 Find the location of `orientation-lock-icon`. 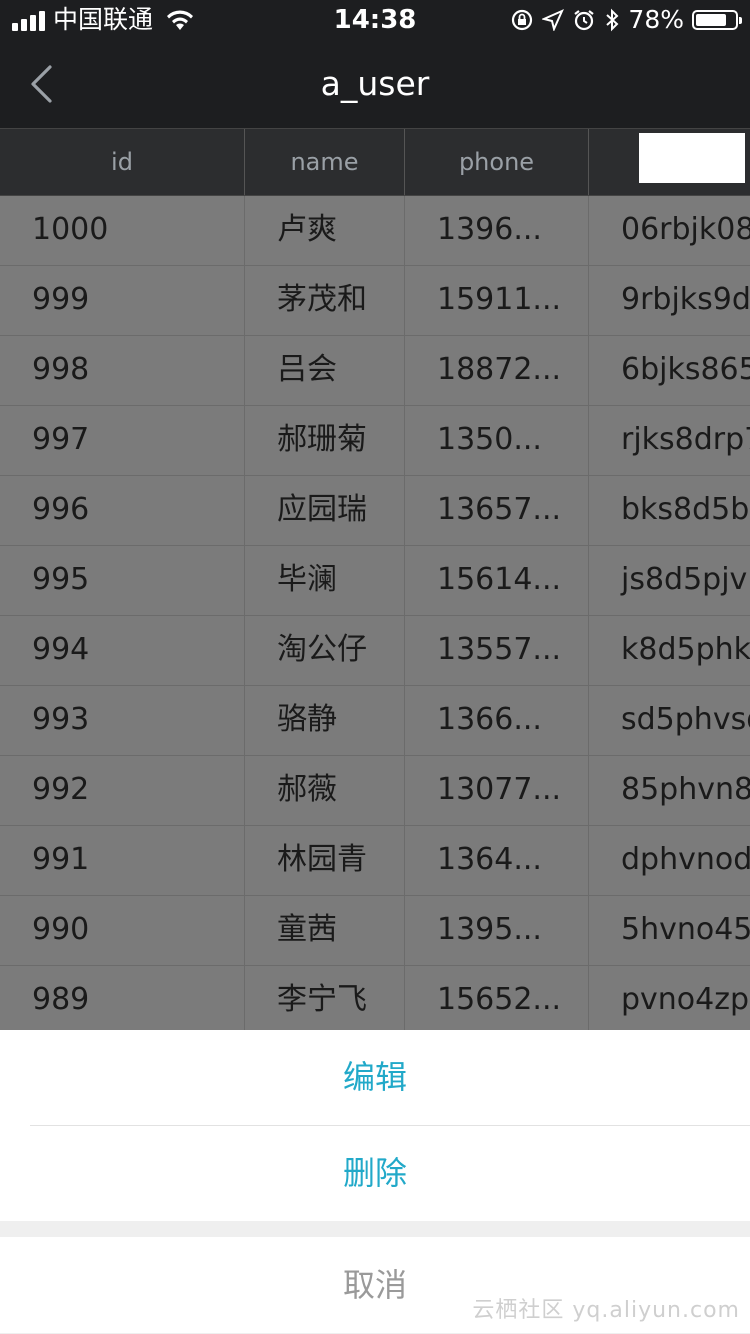

orientation-lock-icon is located at coordinates (522, 20).